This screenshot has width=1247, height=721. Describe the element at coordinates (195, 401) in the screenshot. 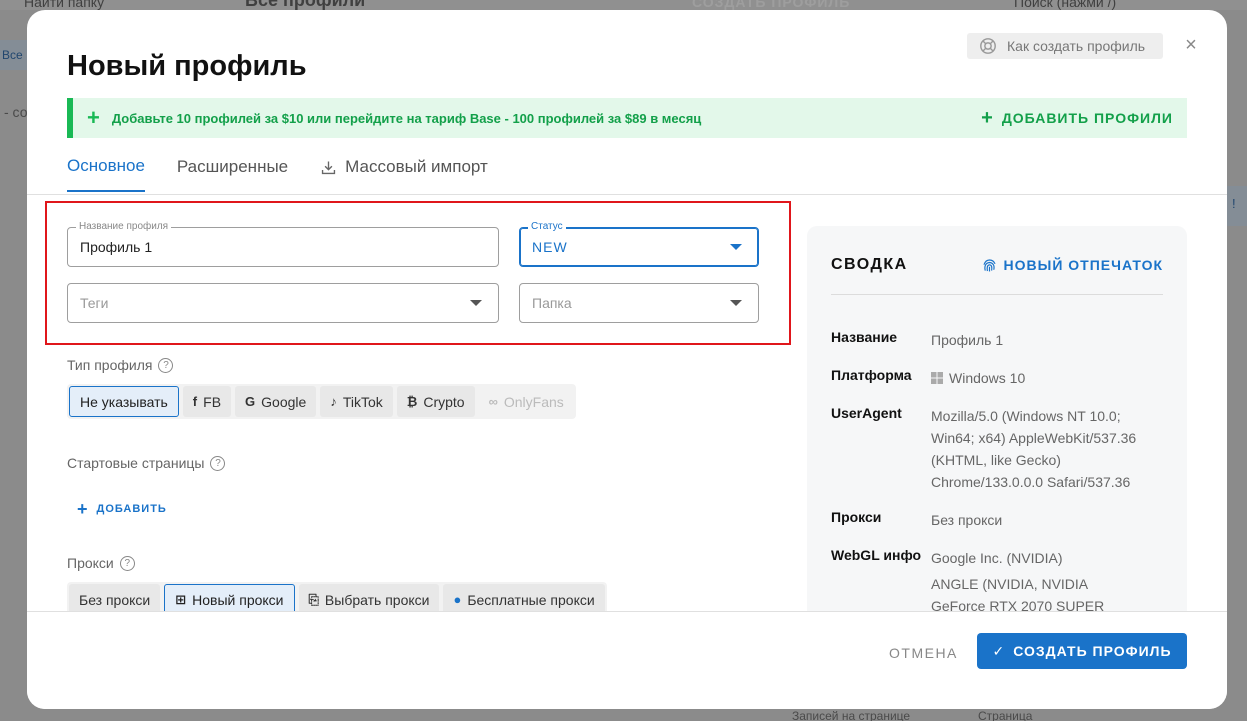

I see `facebook-icon: f` at that location.